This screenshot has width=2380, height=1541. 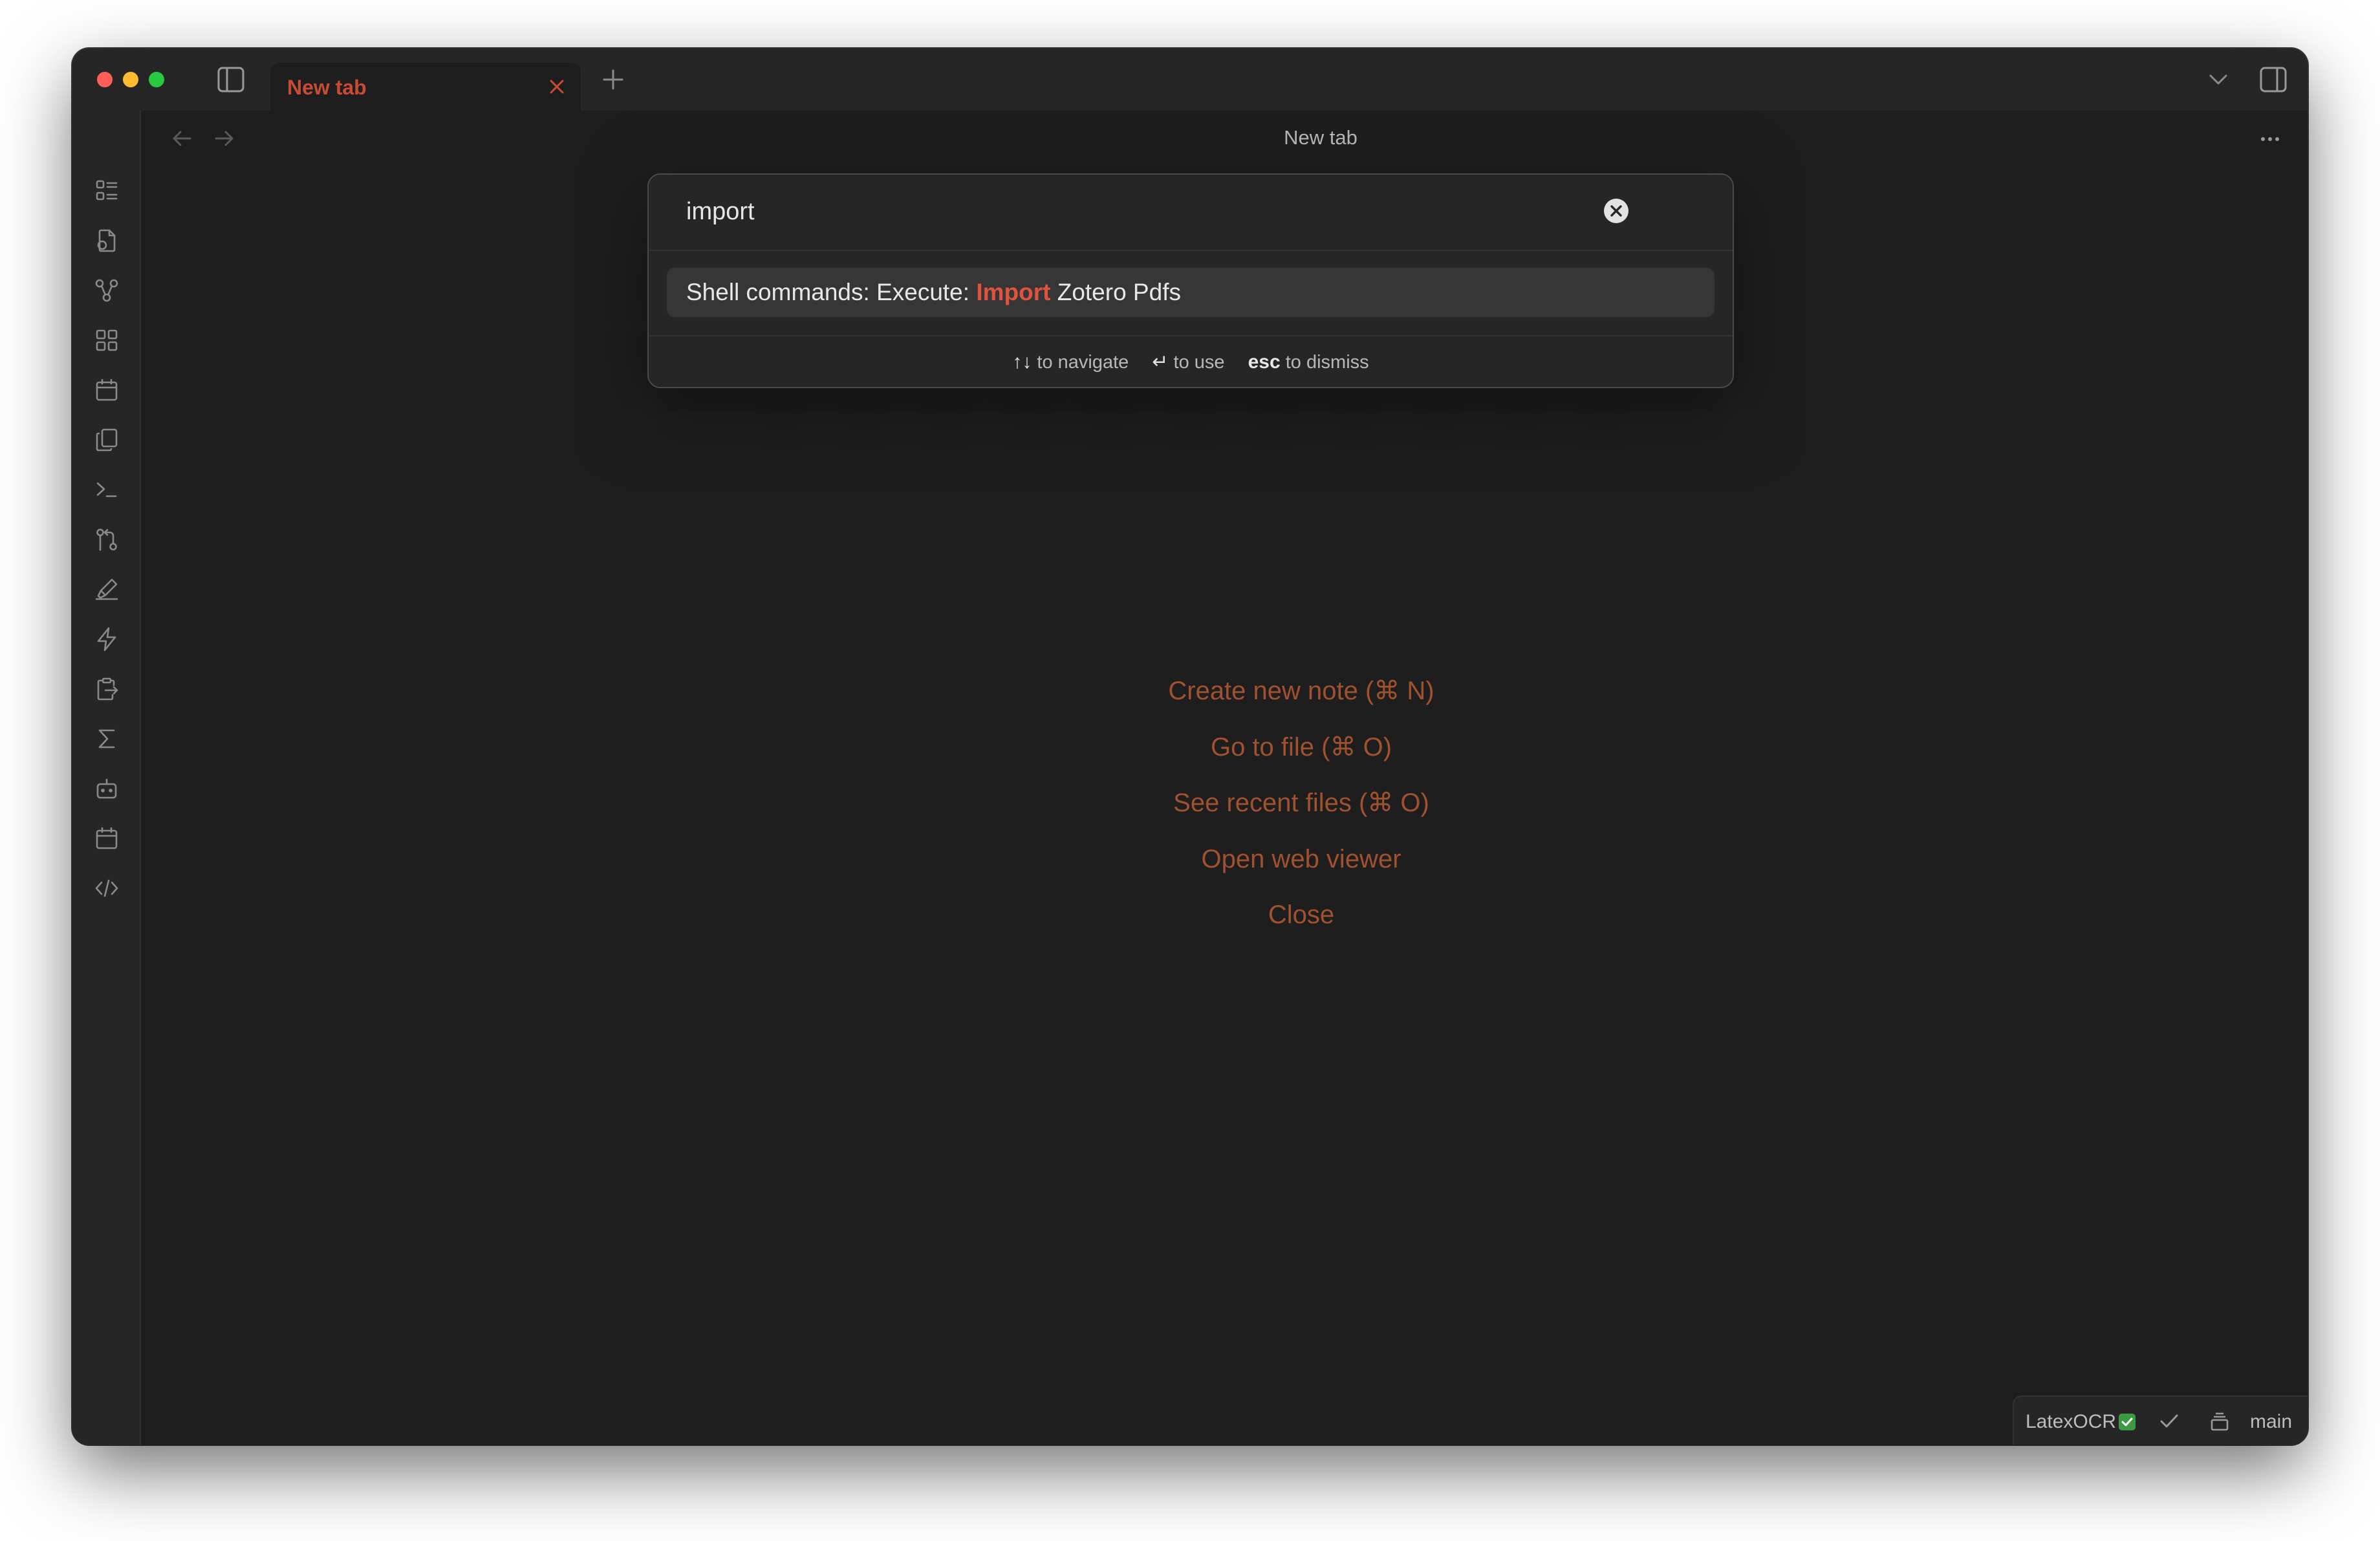 I want to click on check-badge-icon, so click(x=2127, y=1422).